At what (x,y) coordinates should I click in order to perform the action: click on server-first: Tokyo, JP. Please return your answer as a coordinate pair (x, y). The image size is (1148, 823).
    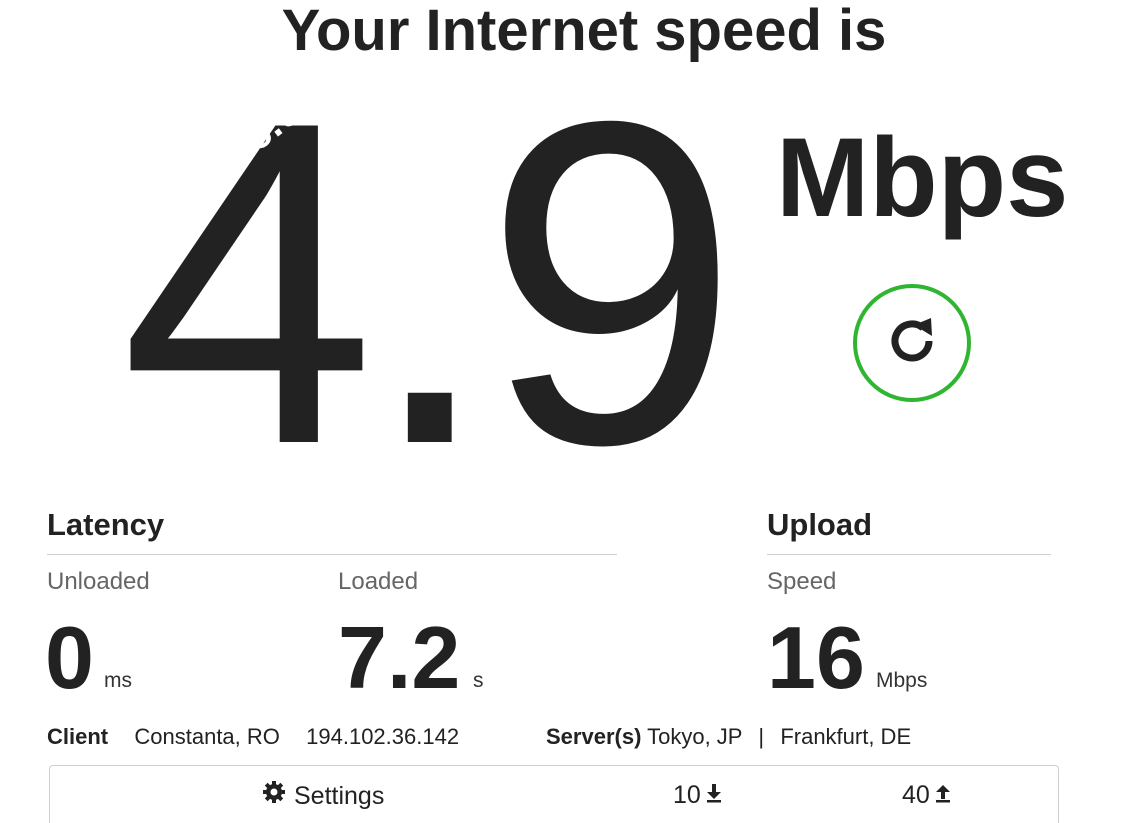
    Looking at the image, I should click on (695, 736).